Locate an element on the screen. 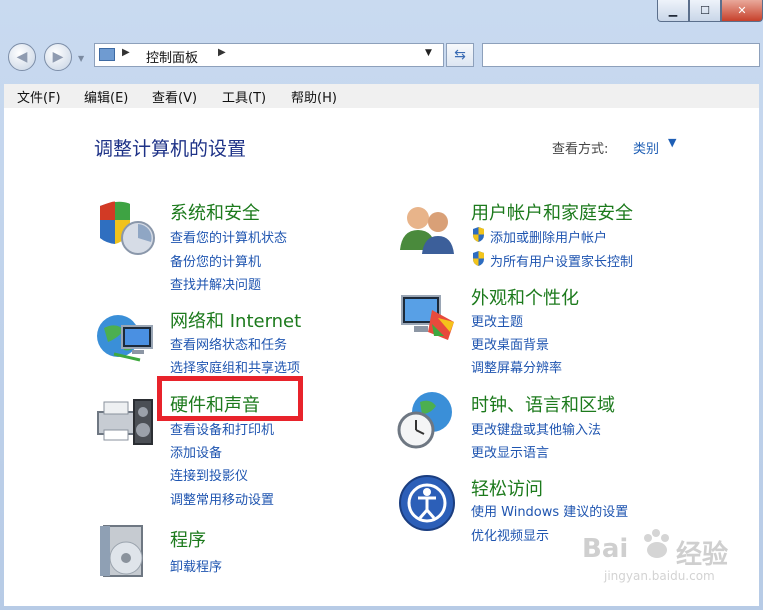 This screenshot has height=610, width=763. recent-pages-dropdown: ▼ is located at coordinates (81, 58).